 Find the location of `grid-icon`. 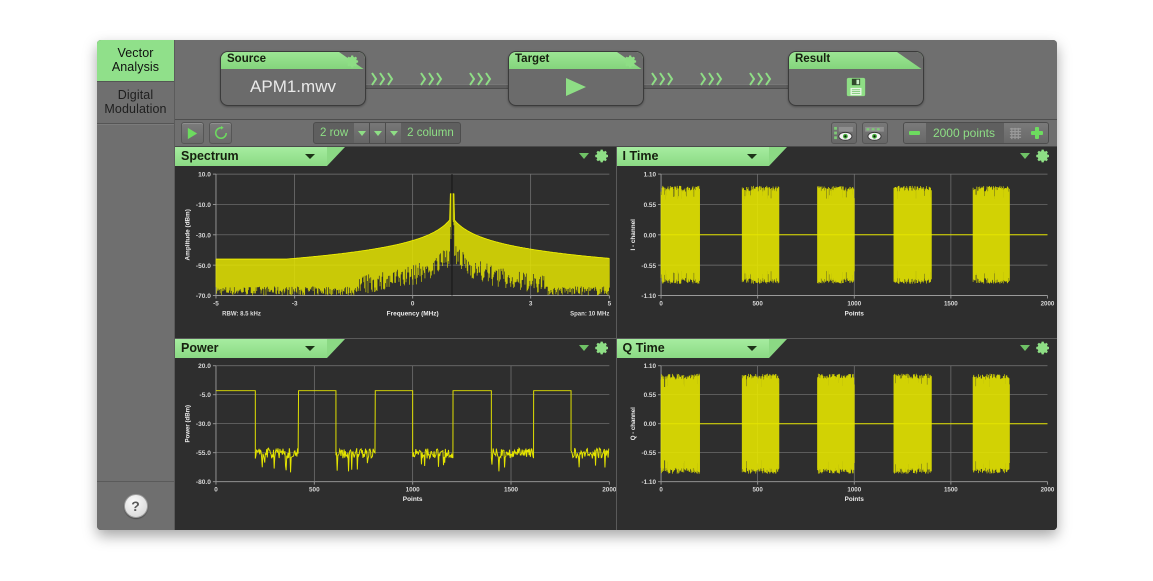

grid-icon is located at coordinates (1015, 133).